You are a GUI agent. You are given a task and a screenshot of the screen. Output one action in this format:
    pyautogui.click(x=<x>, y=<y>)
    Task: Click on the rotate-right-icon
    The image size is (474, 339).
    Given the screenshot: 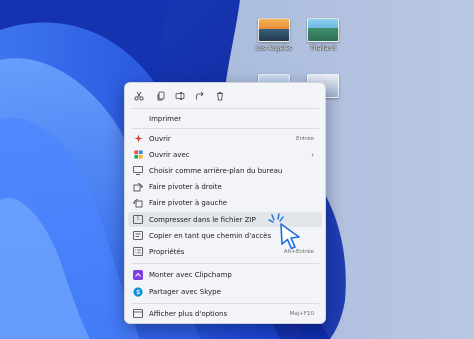 What is the action you would take?
    pyautogui.click(x=138, y=187)
    